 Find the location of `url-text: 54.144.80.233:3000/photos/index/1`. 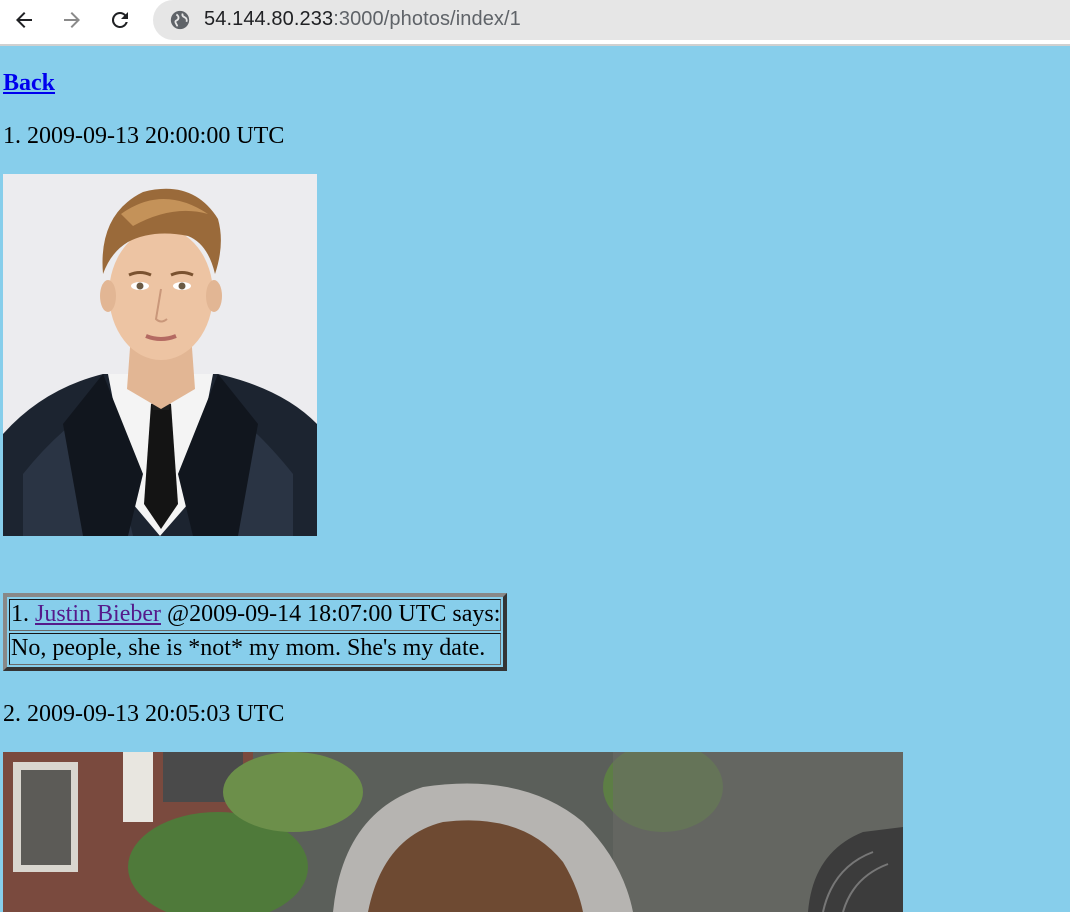

url-text: 54.144.80.233:3000/photos/index/1 is located at coordinates (362, 19).